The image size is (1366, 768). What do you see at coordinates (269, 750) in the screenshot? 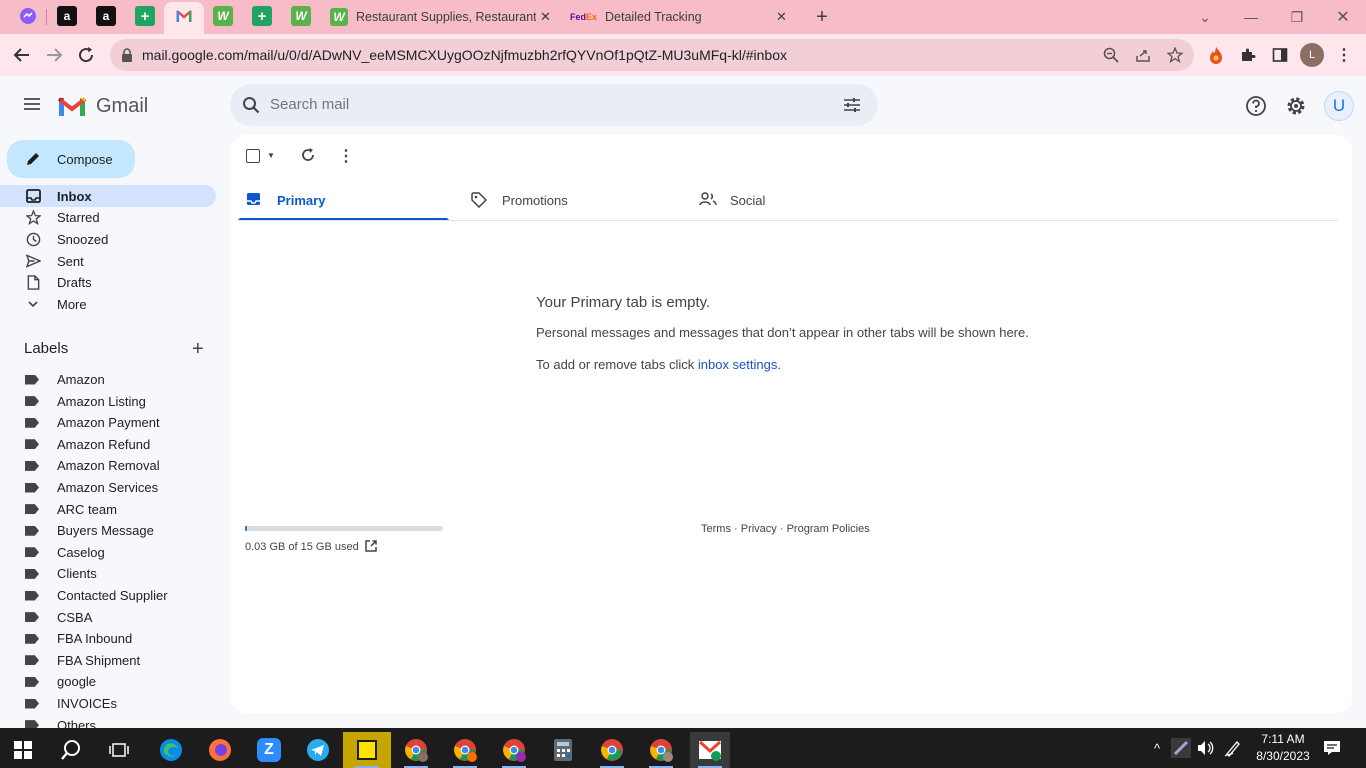
I see `zoom-app-icon: Z` at bounding box center [269, 750].